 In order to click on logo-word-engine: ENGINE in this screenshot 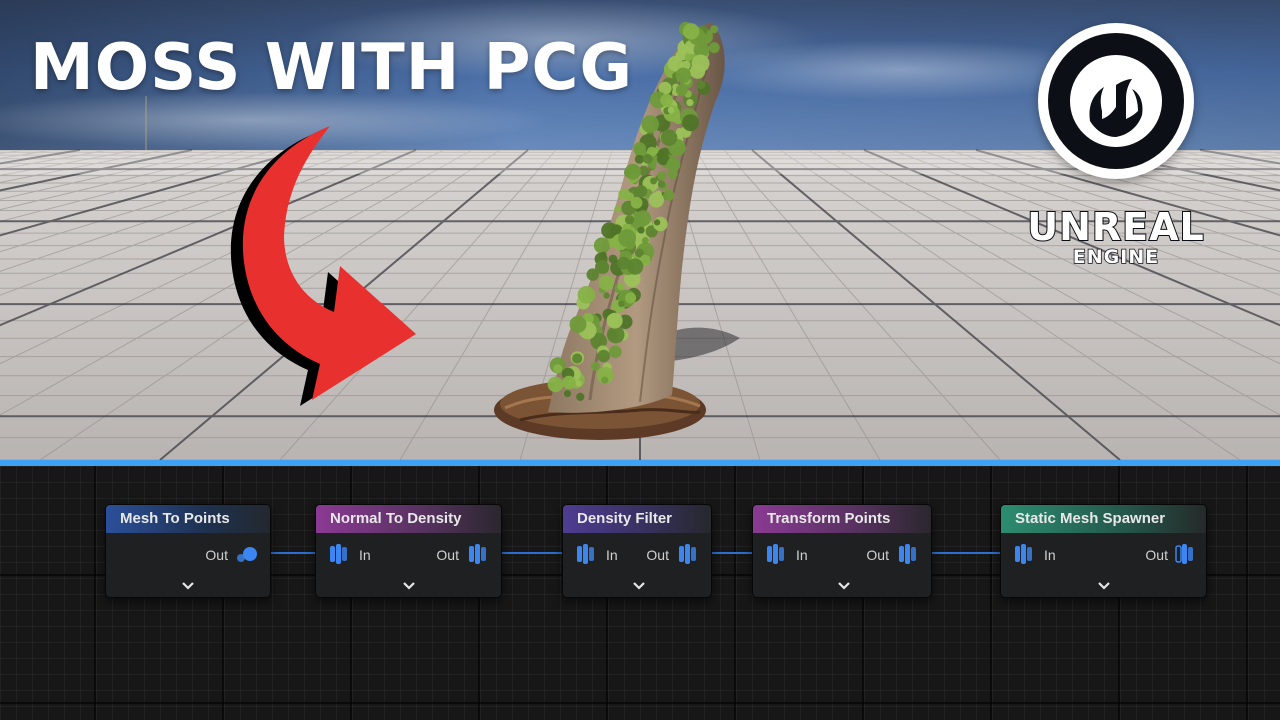, I will do `click(1116, 257)`.